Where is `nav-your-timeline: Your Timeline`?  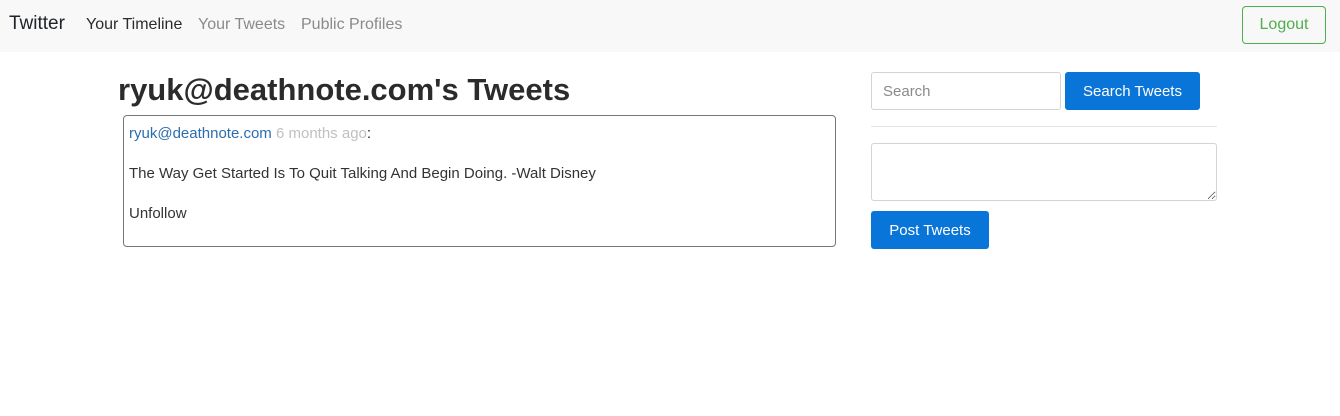 nav-your-timeline: Your Timeline is located at coordinates (134, 25).